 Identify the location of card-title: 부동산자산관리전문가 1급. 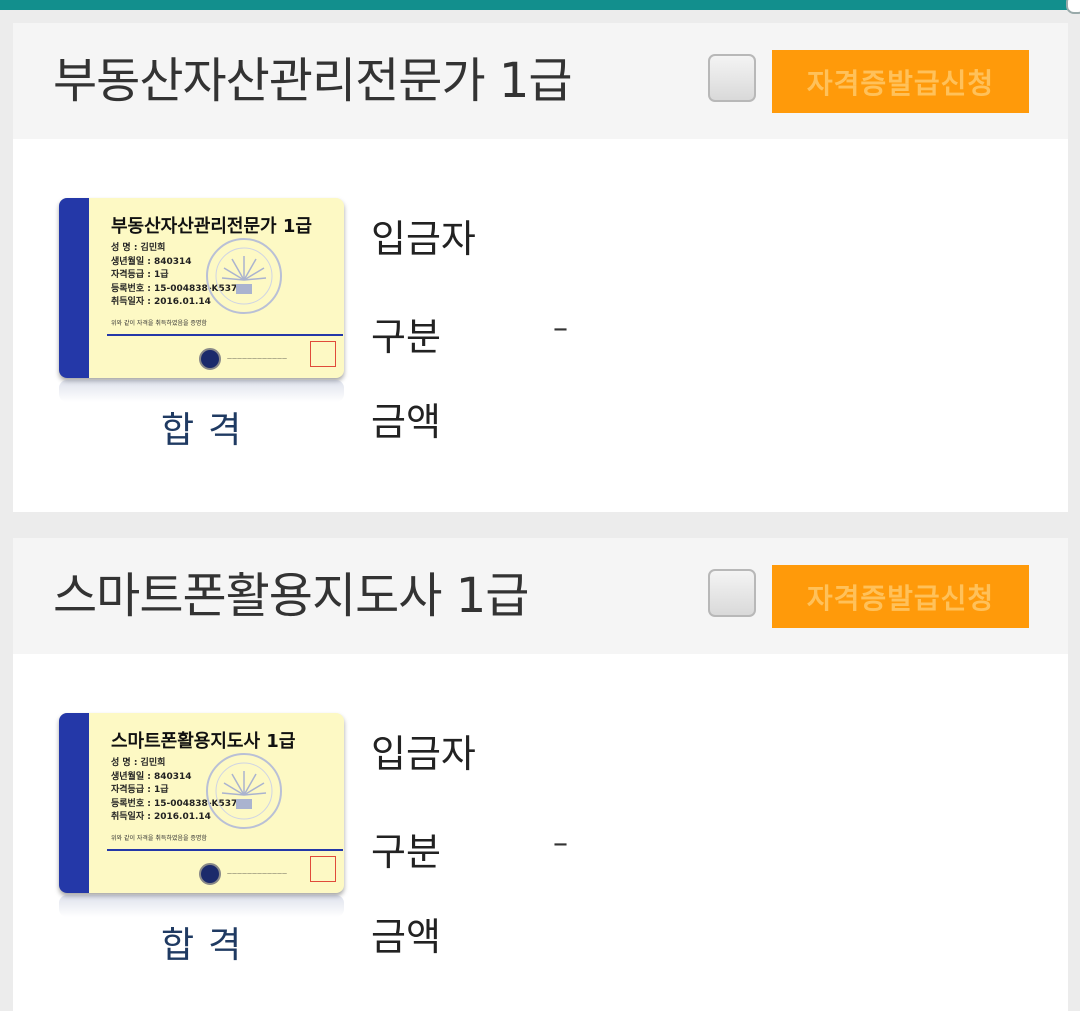
(313, 81).